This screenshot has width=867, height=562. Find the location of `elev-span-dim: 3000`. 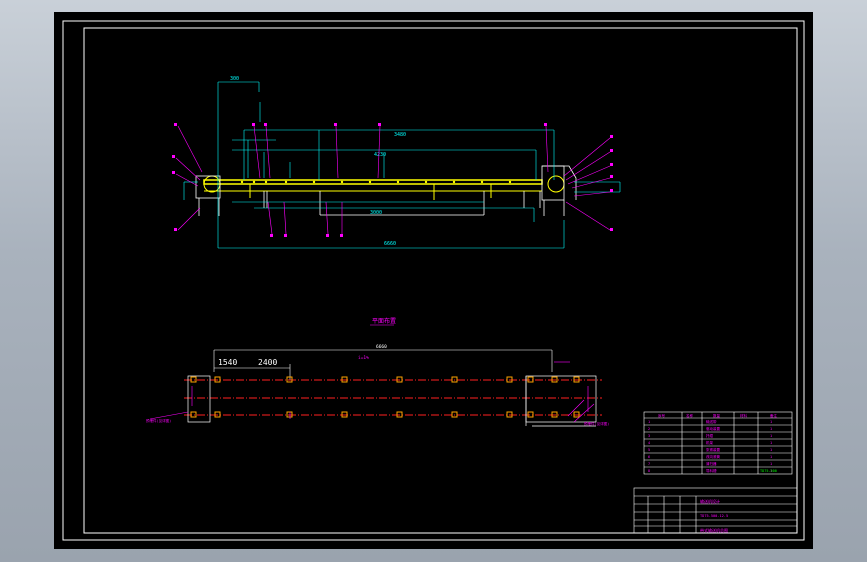

elev-span-dim: 3000 is located at coordinates (376, 213).